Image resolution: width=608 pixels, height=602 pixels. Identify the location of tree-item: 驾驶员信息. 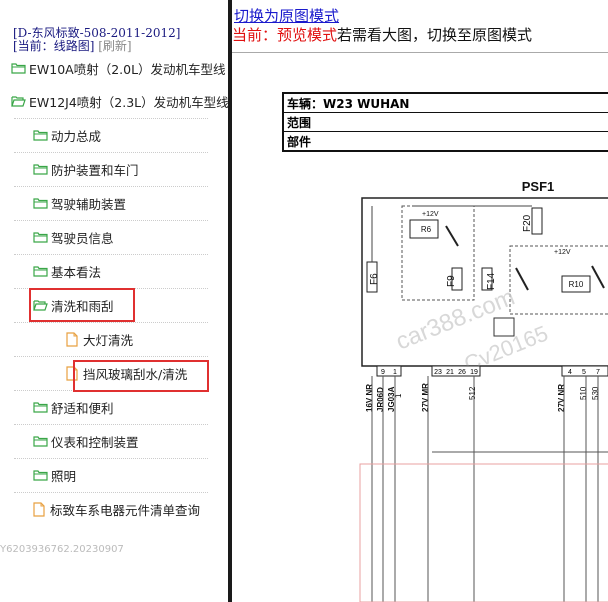
(73, 237).